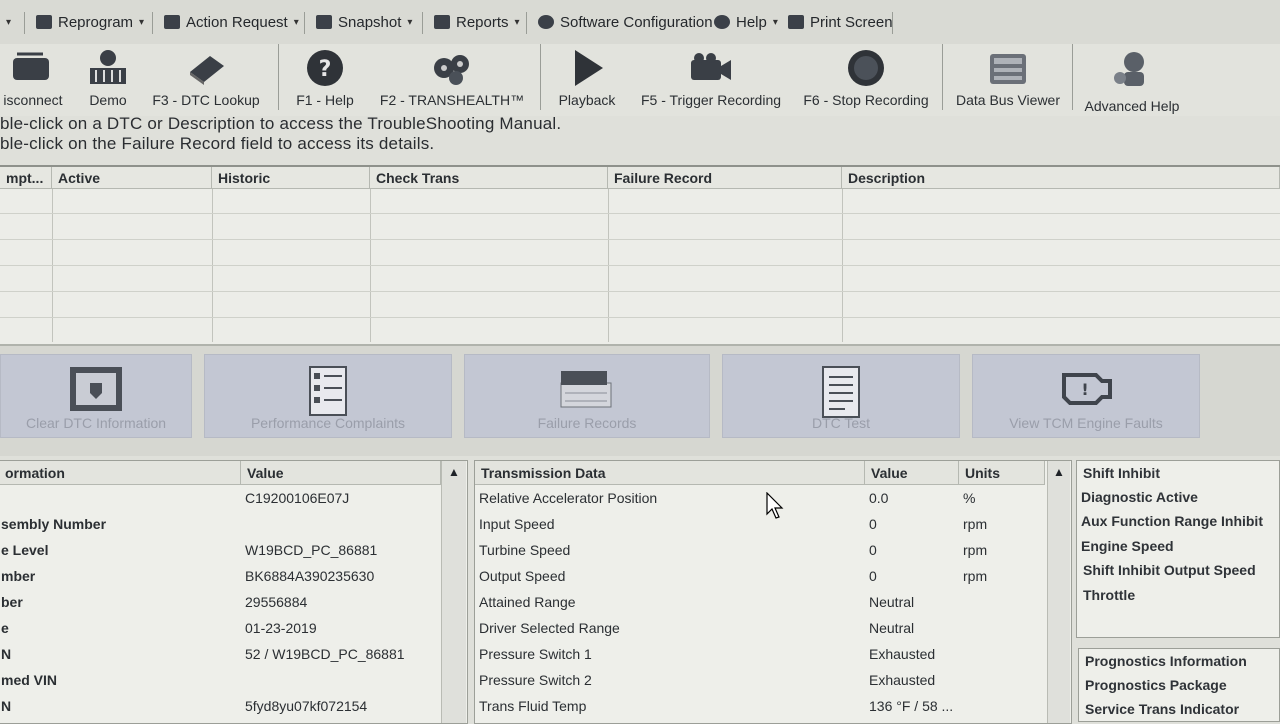 The image size is (1280, 724). Describe the element at coordinates (328, 392) in the screenshot. I see `checklist-icon` at that location.